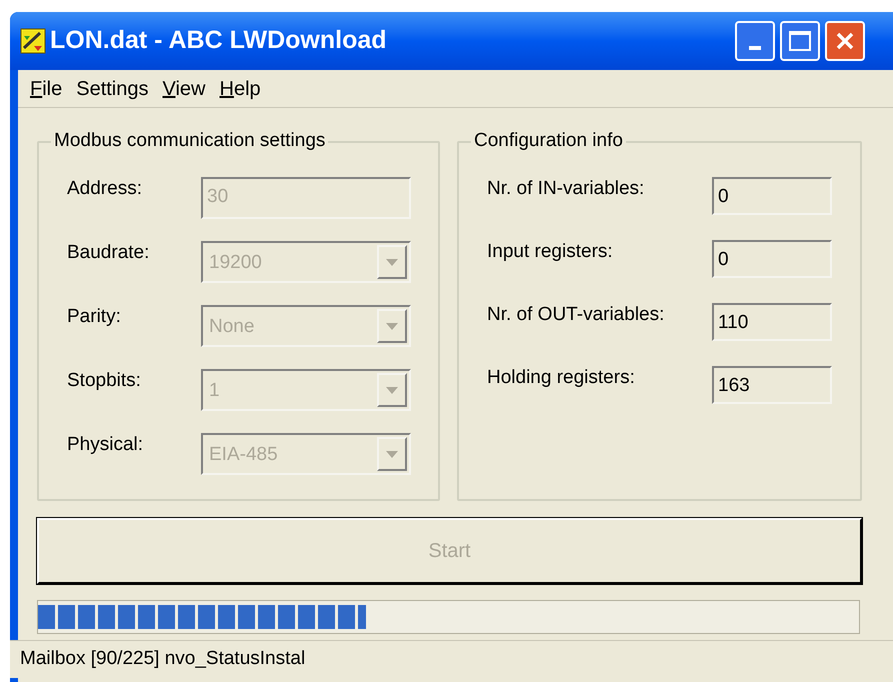 This screenshot has height=682, width=893. I want to click on minimize-button, so click(755, 41).